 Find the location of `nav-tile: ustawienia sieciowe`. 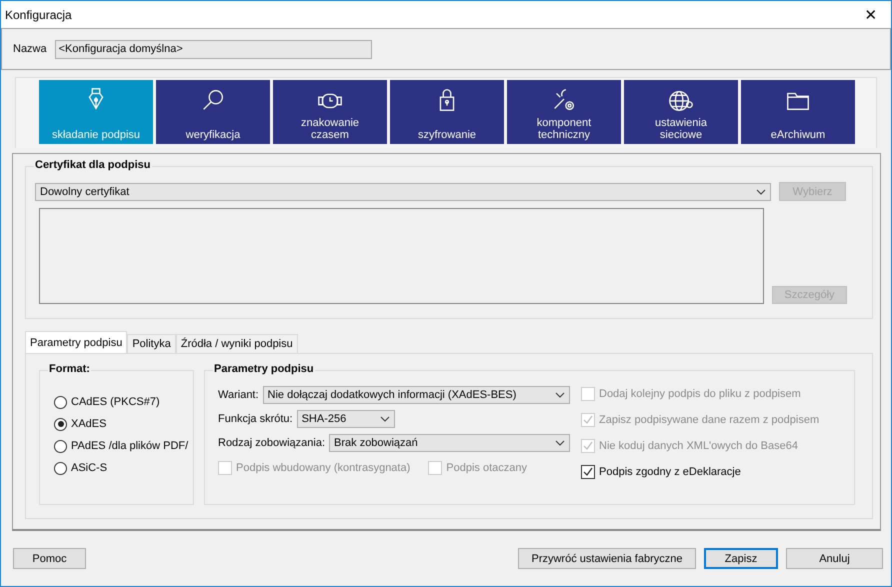

nav-tile: ustawienia sieciowe is located at coordinates (681, 112).